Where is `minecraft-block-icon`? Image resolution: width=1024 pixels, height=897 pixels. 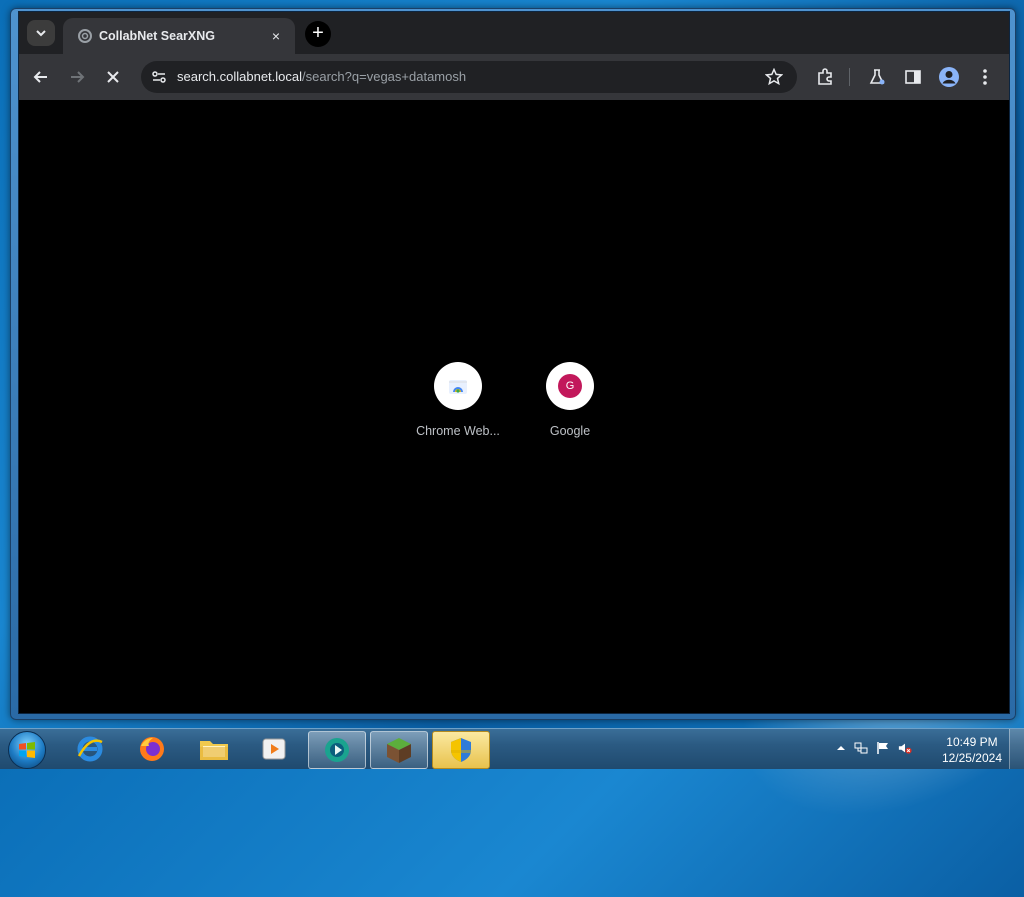
minecraft-block-icon is located at coordinates (399, 750).